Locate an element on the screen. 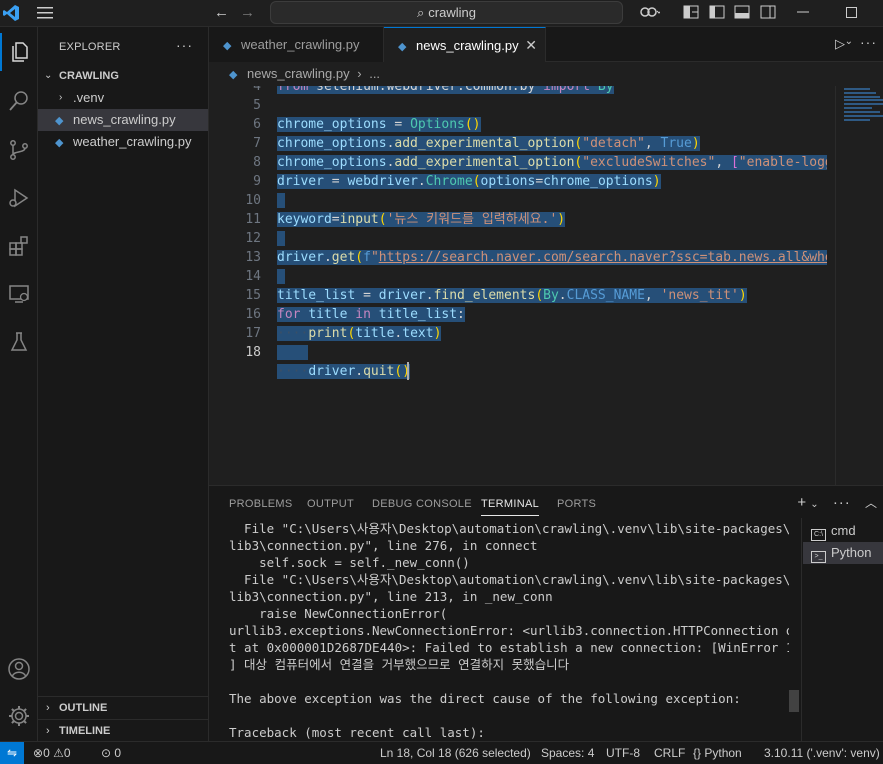  close-icon: ✕ is located at coordinates (531, 45).